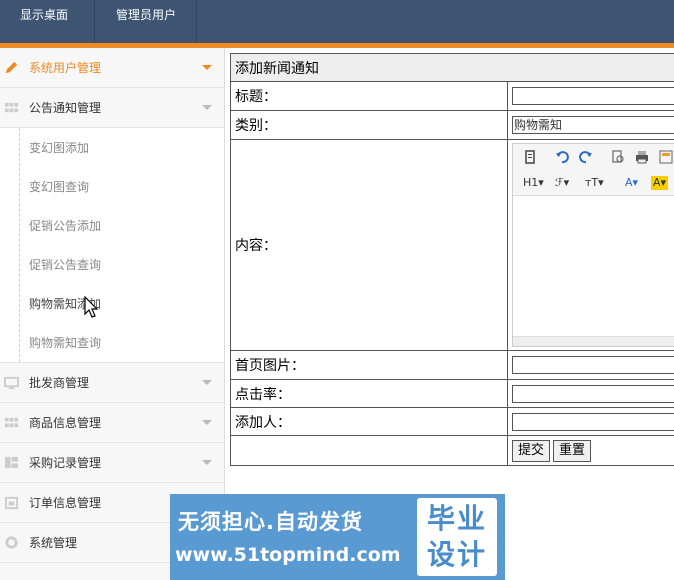 The height and width of the screenshot is (580, 674). What do you see at coordinates (53, 543) in the screenshot?
I see `sidebar-item-label: 系统管理` at bounding box center [53, 543].